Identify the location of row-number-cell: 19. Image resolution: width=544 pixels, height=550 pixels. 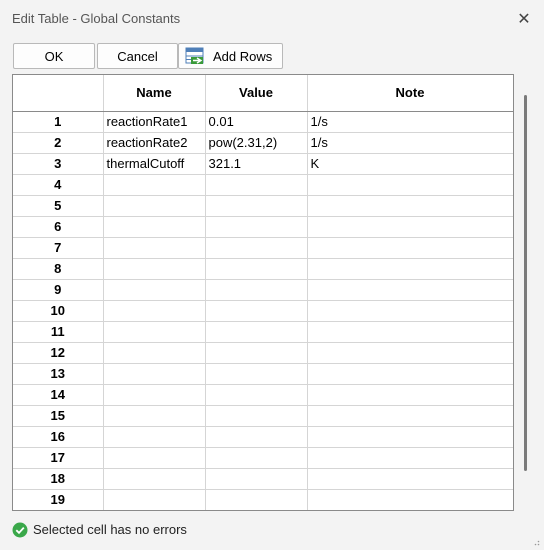
(58, 499).